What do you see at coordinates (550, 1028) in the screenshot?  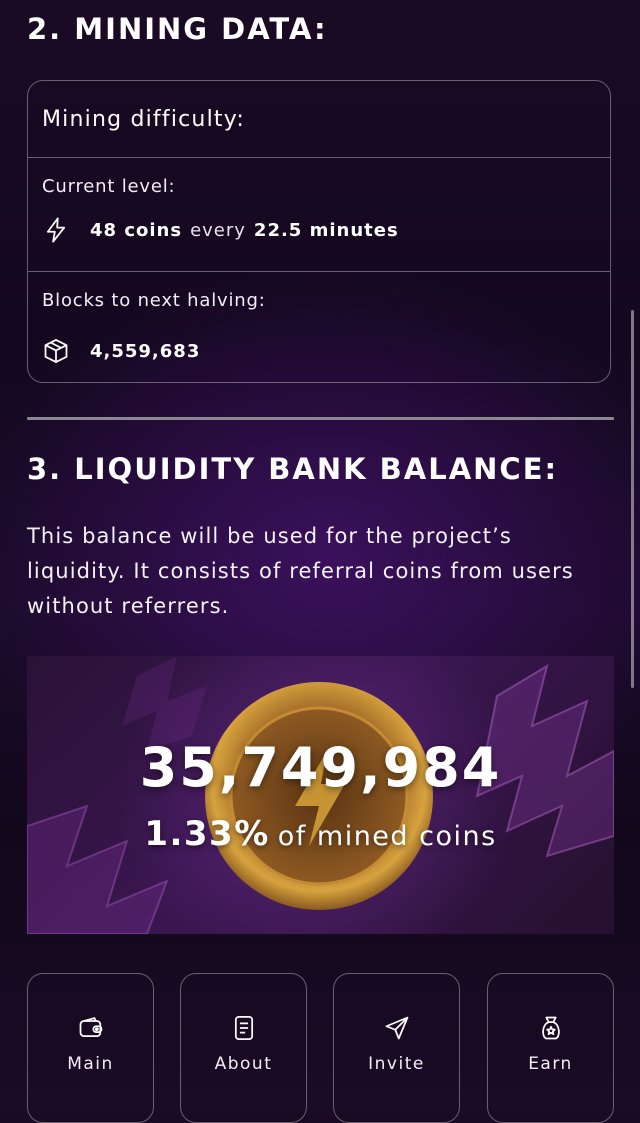 I see `bag-icon` at bounding box center [550, 1028].